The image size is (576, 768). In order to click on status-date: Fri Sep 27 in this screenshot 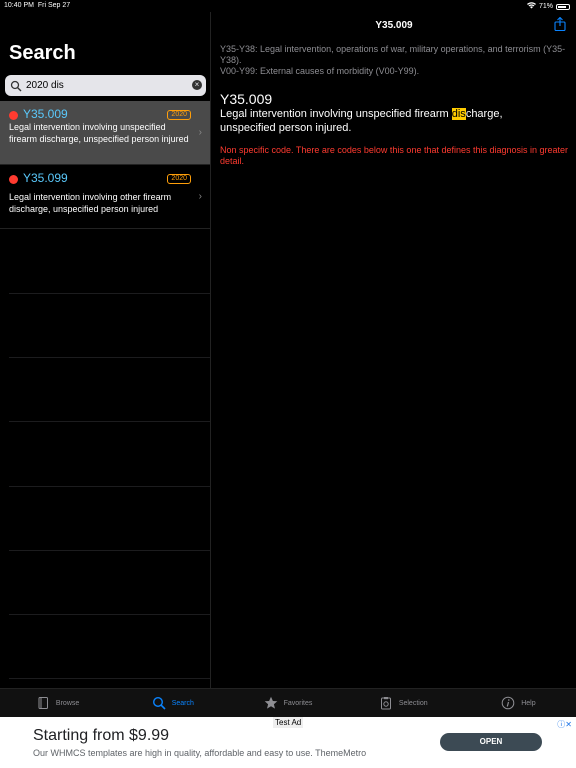, I will do `click(54, 5)`.